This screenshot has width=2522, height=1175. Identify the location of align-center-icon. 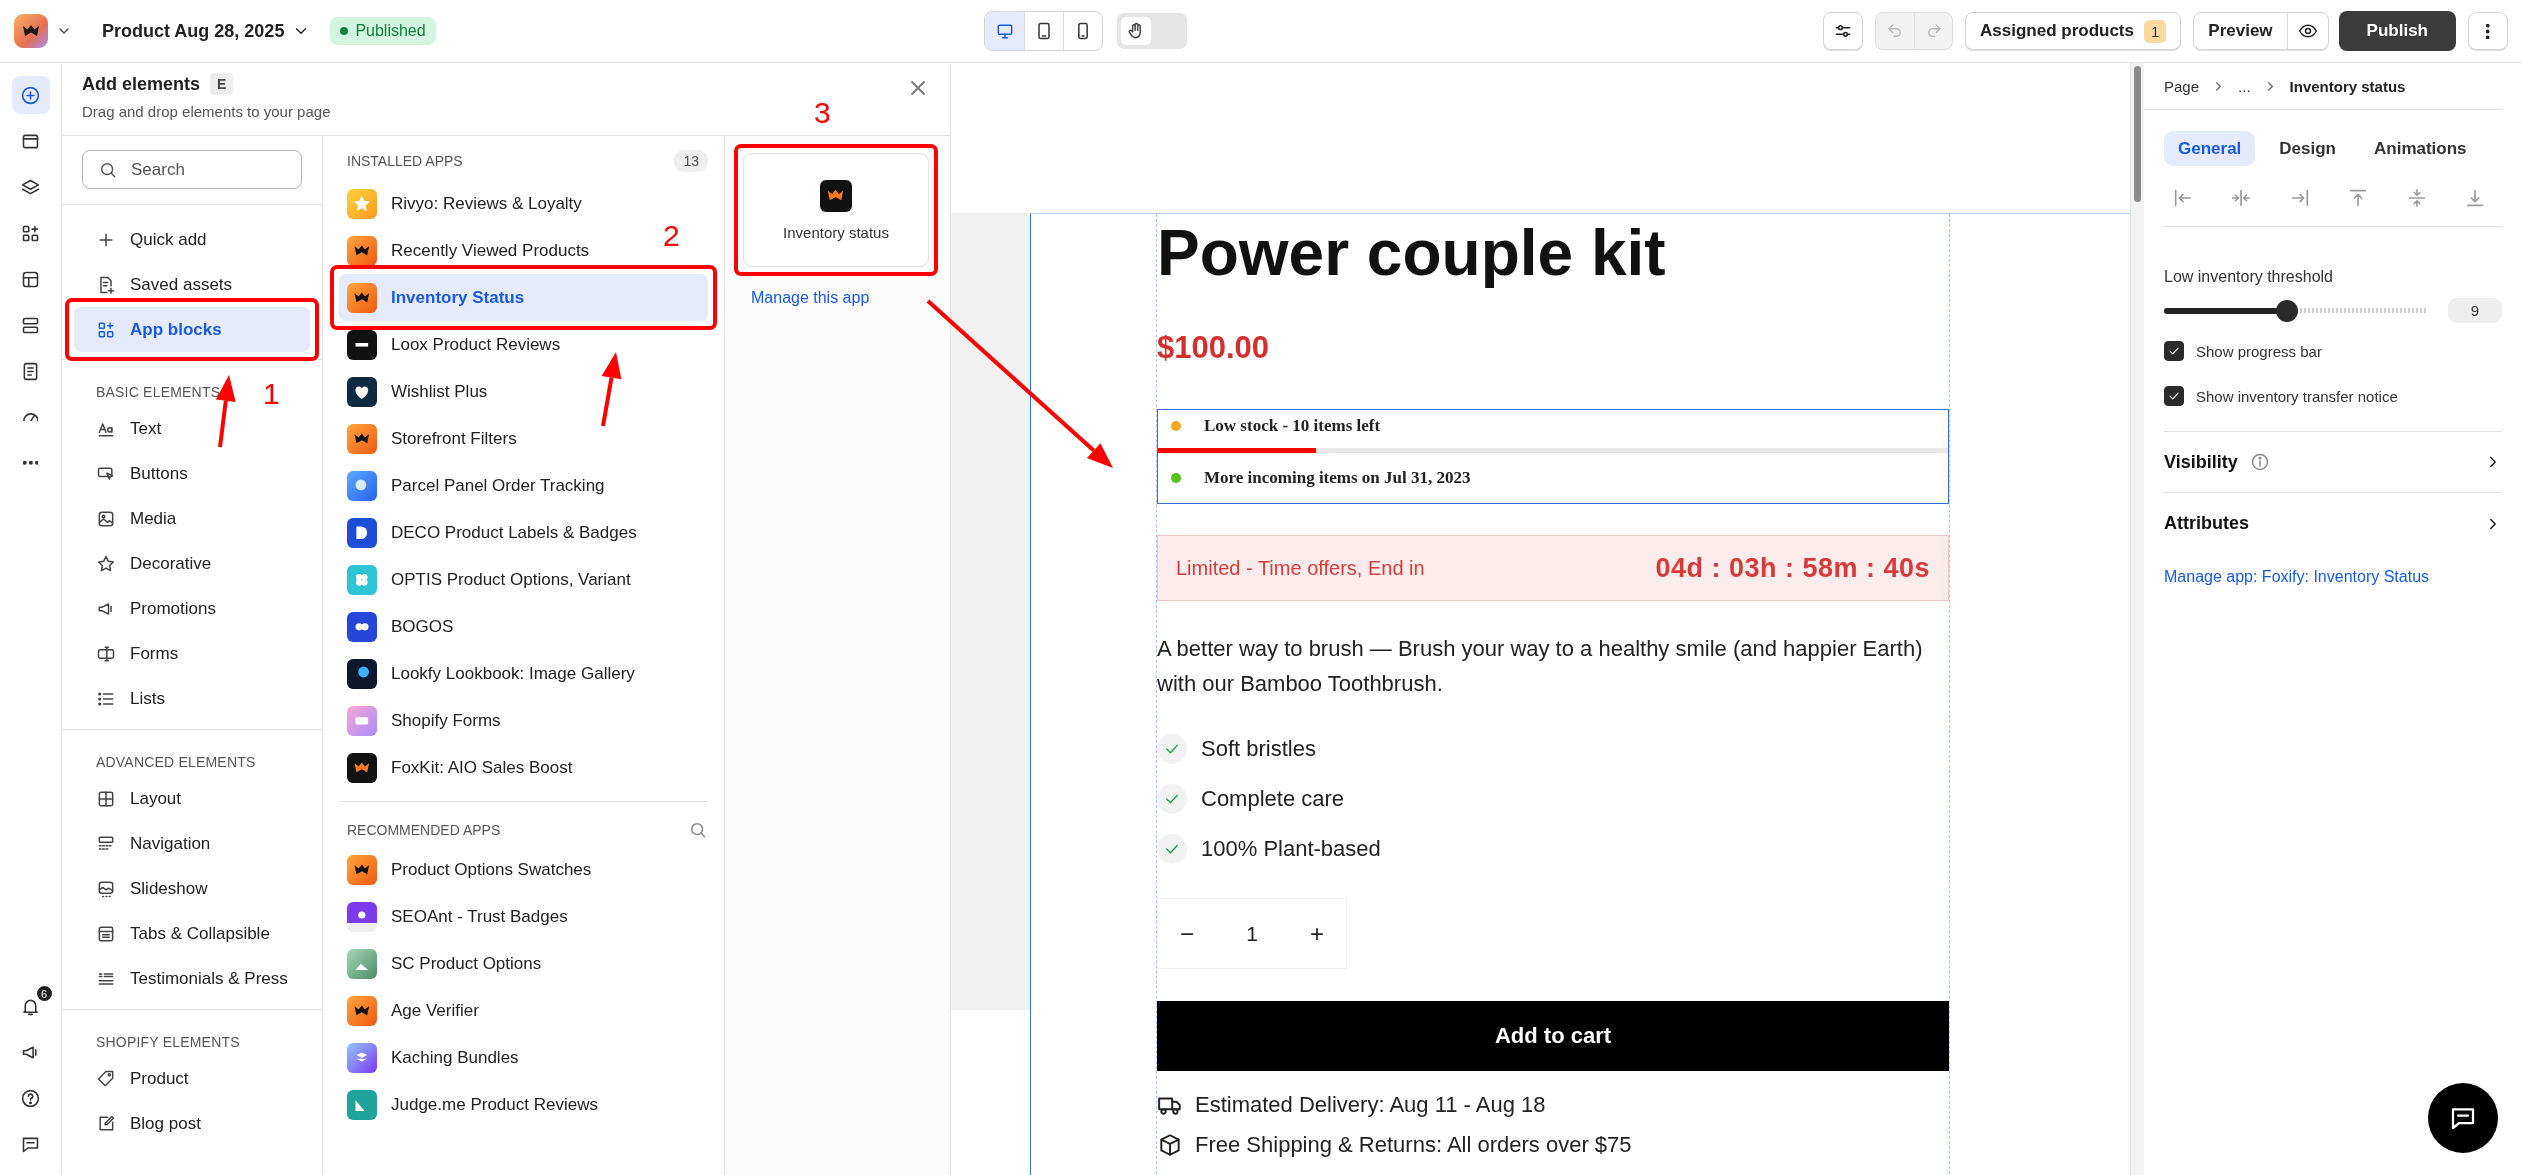
(2241, 198).